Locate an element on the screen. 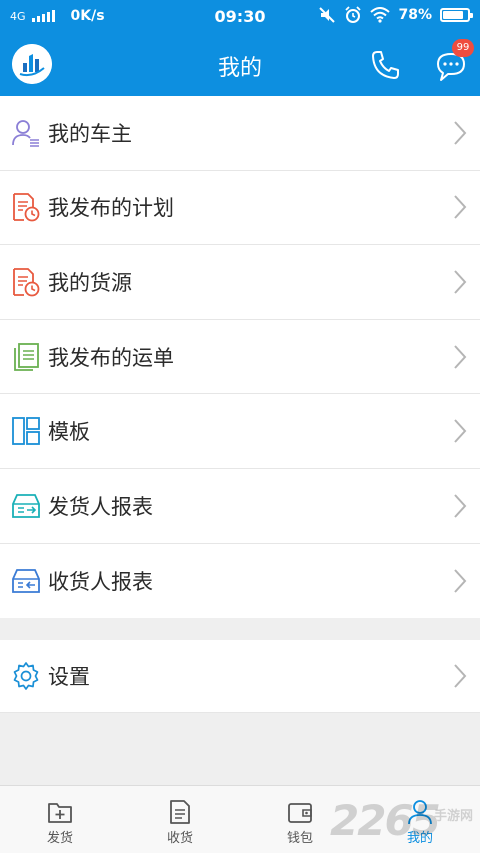  inbox-tray-icon is located at coordinates (26, 580).